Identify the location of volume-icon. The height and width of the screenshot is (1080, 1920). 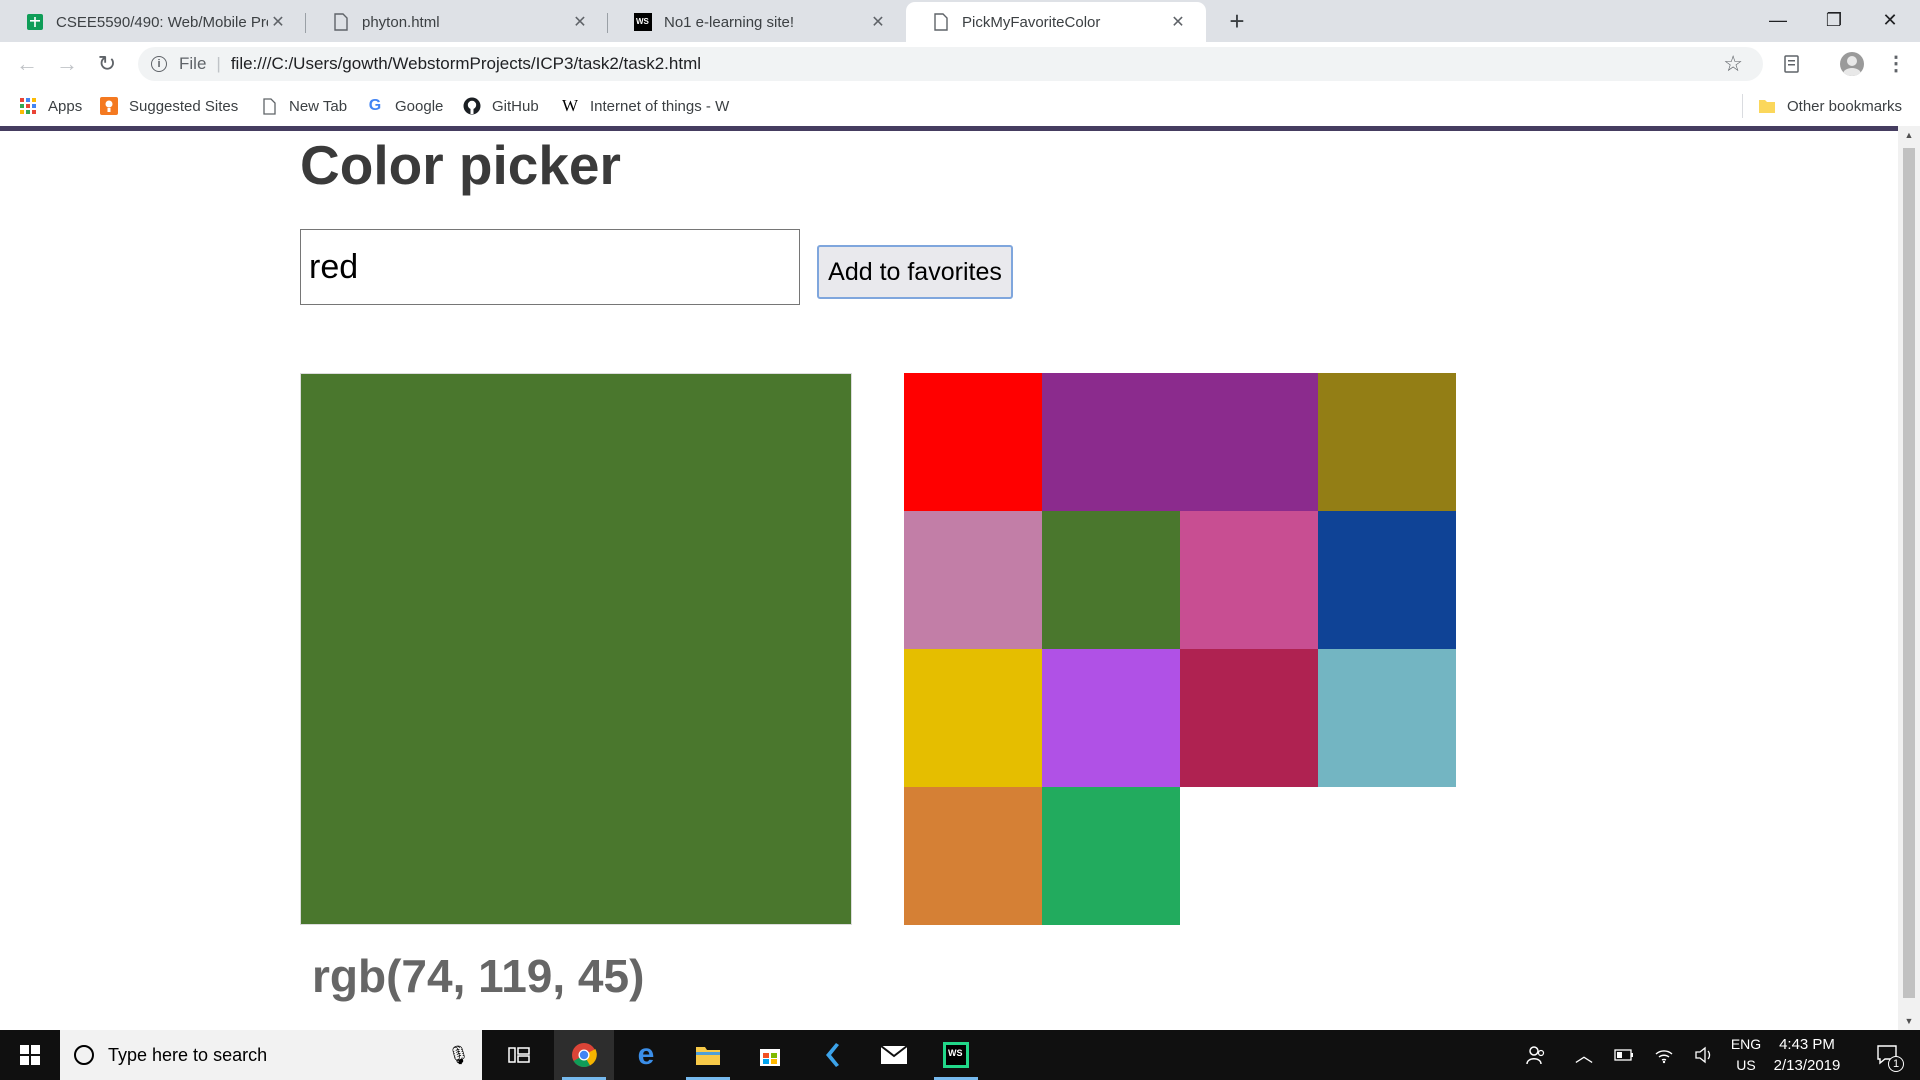
(1704, 1055).